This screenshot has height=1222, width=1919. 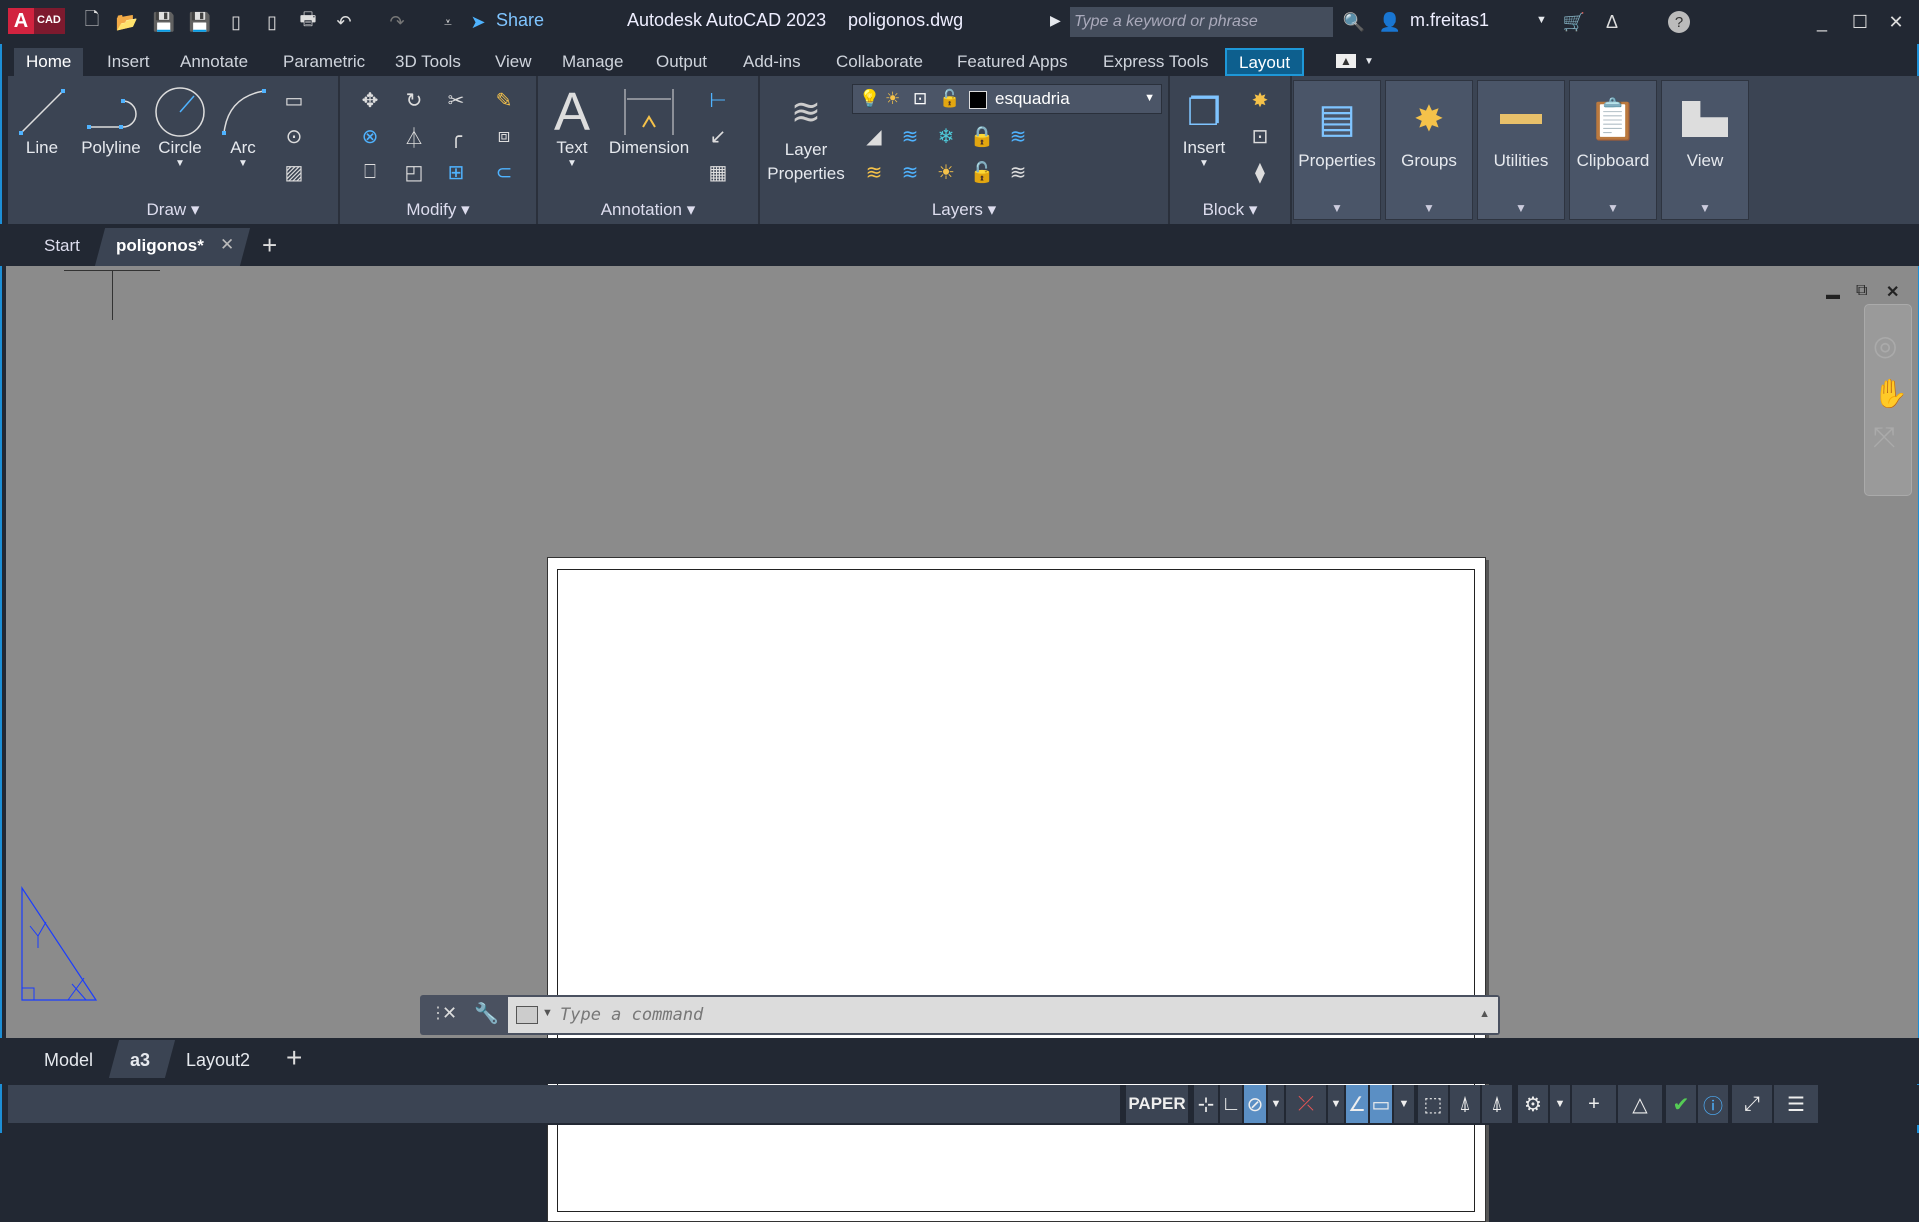 I want to click on selection-cycling-icon: ⬚, so click(x=1433, y=1104).